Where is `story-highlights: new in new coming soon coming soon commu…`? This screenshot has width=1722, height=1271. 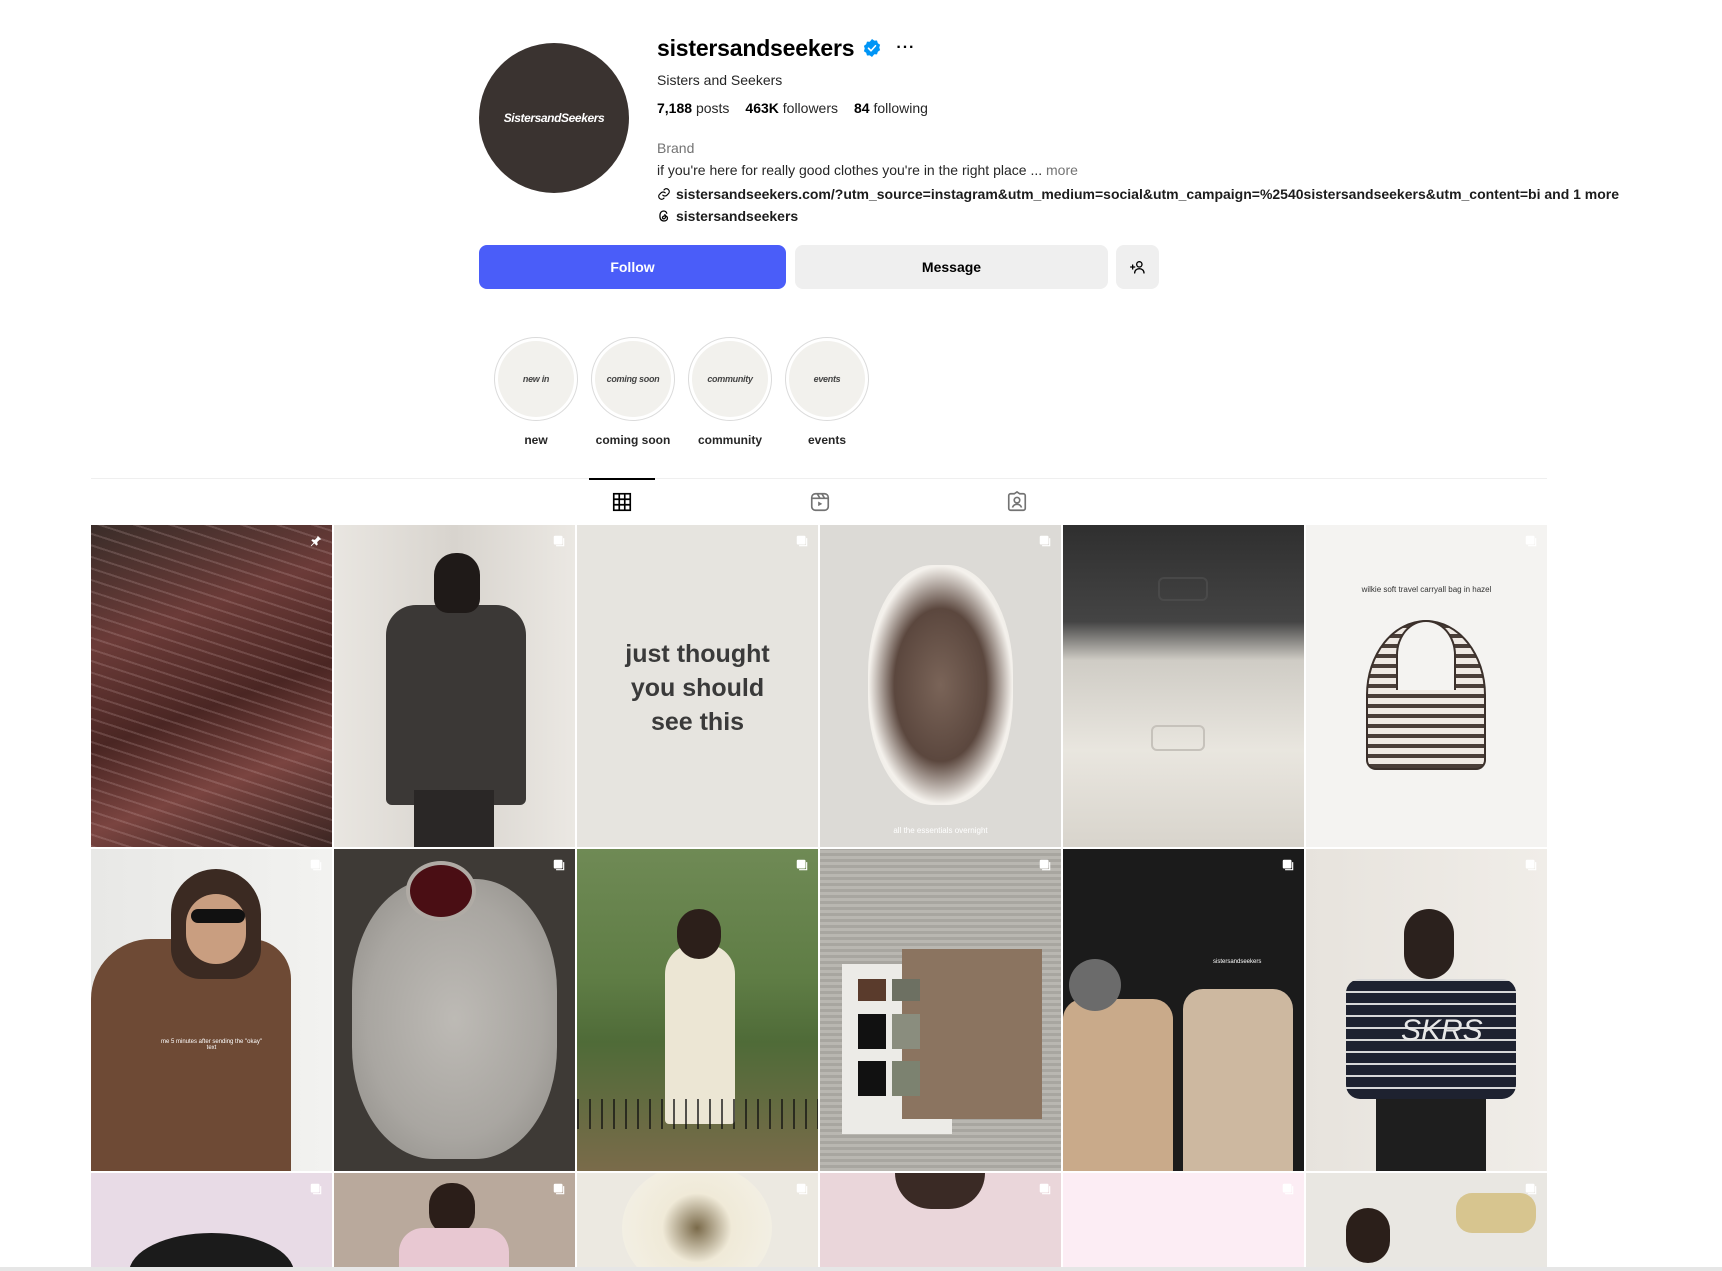
story-highlights: new in new coming soon coming soon commu… is located at coordinates (681, 392).